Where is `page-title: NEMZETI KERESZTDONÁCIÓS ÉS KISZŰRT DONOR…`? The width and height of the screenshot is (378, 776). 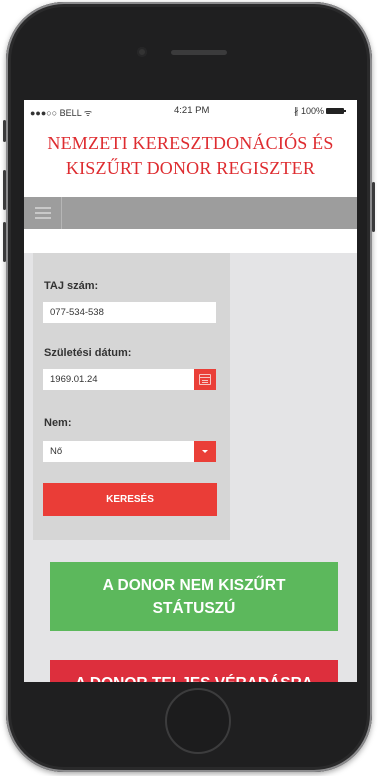 page-title: NEMZETI KERESZTDONÁCIÓS ÉS KISZŰRT DONOR… is located at coordinates (190, 156).